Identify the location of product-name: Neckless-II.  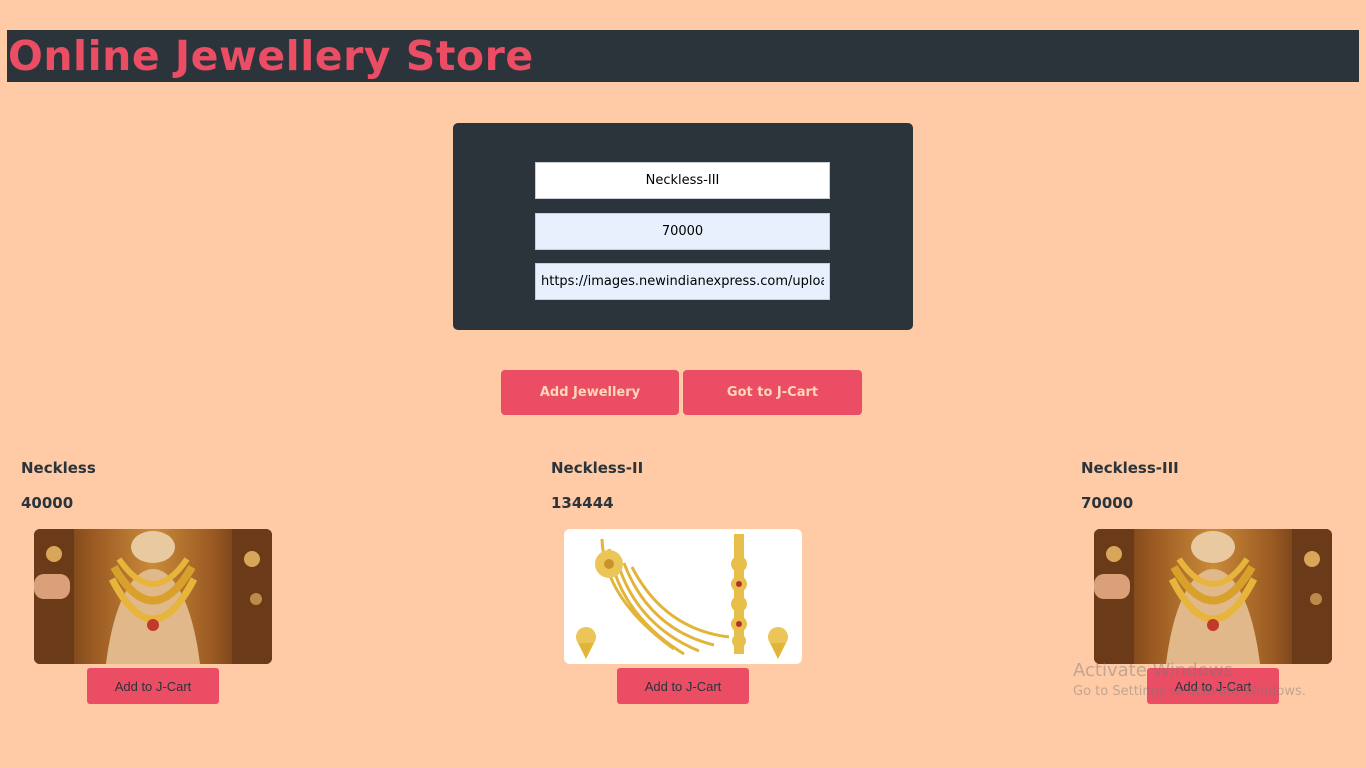
(597, 468).